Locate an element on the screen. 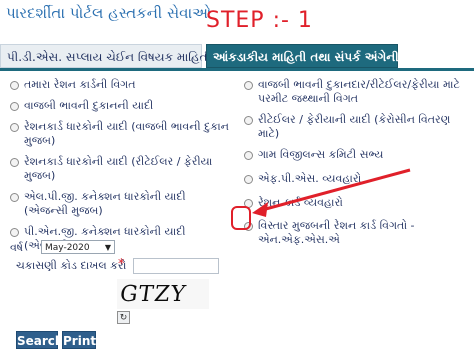  option-label: વાજબી ભાવની દુકાનની યાદી is located at coordinates (89, 105).